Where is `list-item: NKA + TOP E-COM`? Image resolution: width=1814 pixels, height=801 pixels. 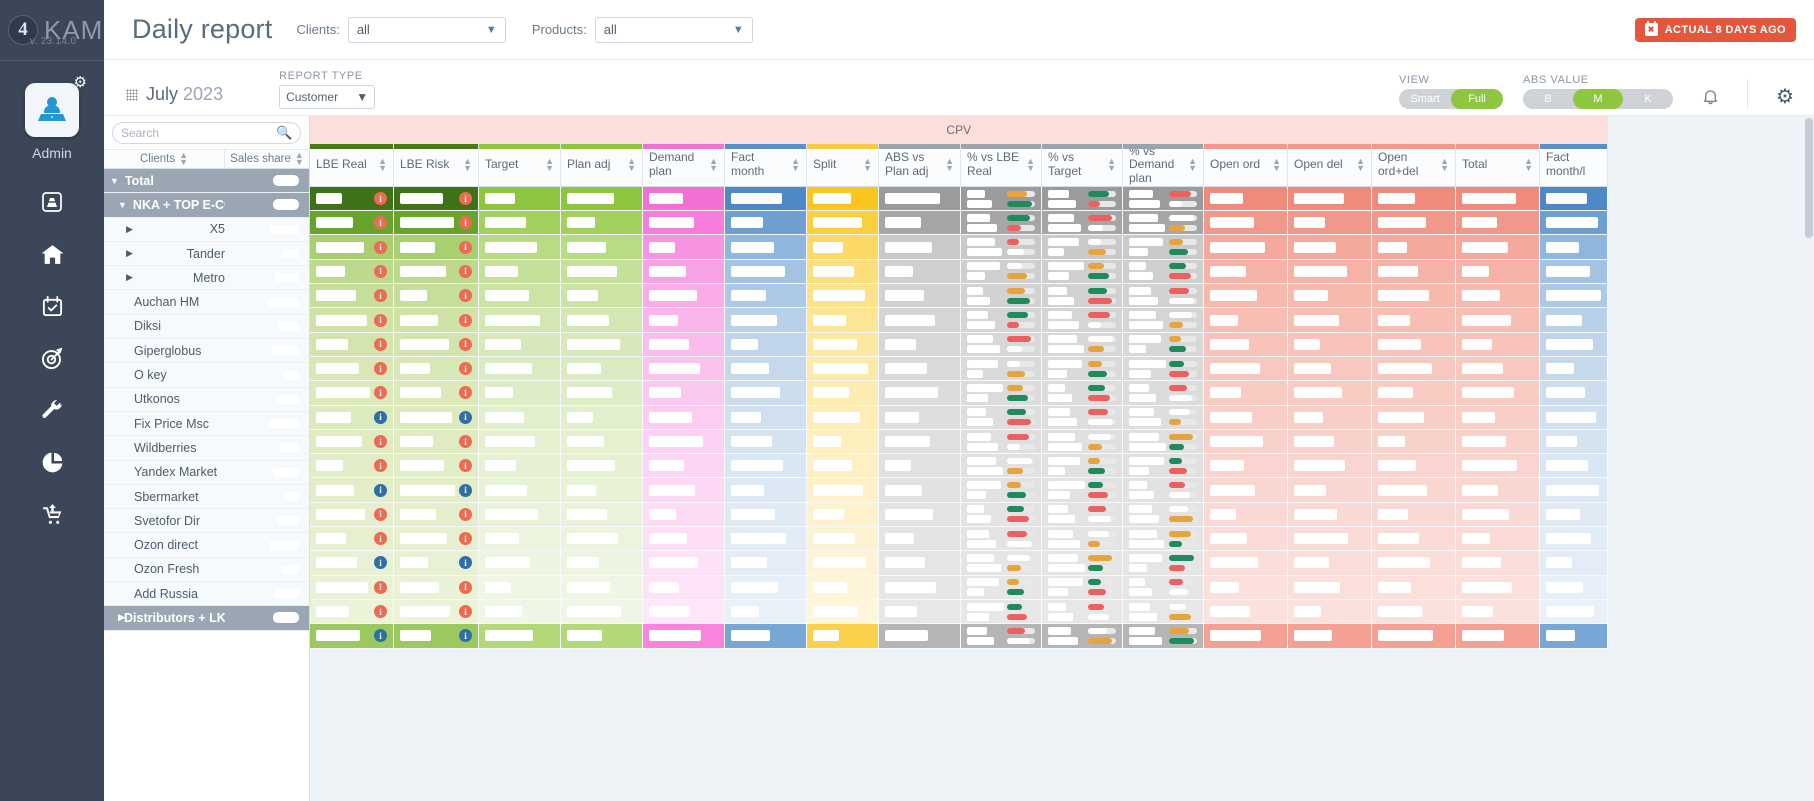
list-item: NKA + TOP E-COM is located at coordinates (206, 205).